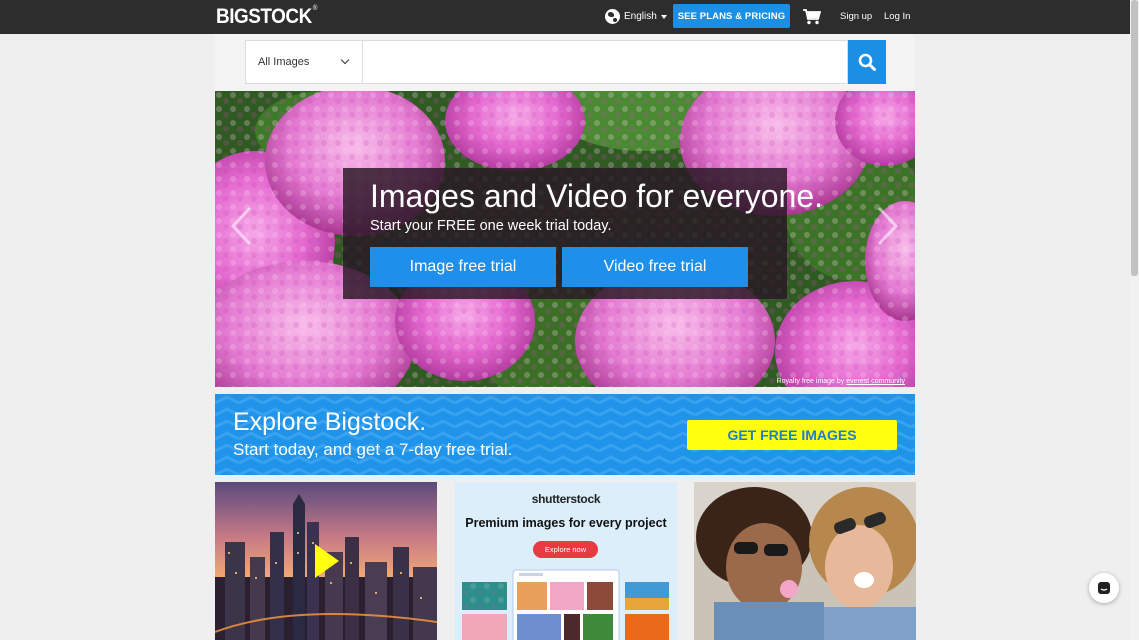  I want to click on see-plans-pricing-button: SEE PLANS & PRICING, so click(731, 16).